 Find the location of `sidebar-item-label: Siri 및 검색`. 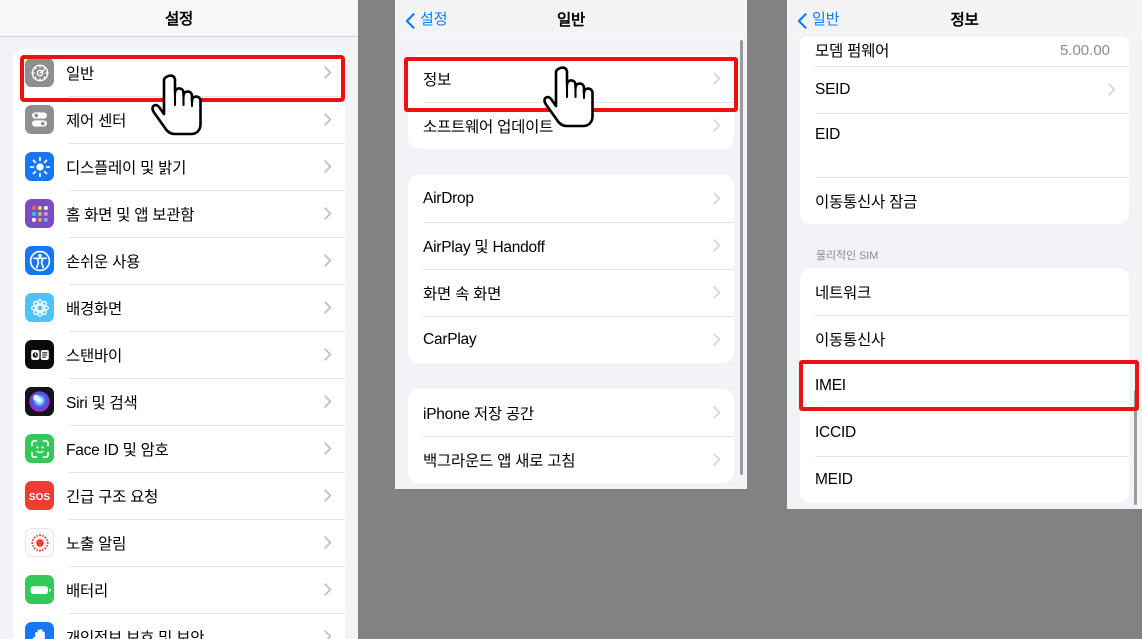

sidebar-item-label: Siri 및 검색 is located at coordinates (102, 403).